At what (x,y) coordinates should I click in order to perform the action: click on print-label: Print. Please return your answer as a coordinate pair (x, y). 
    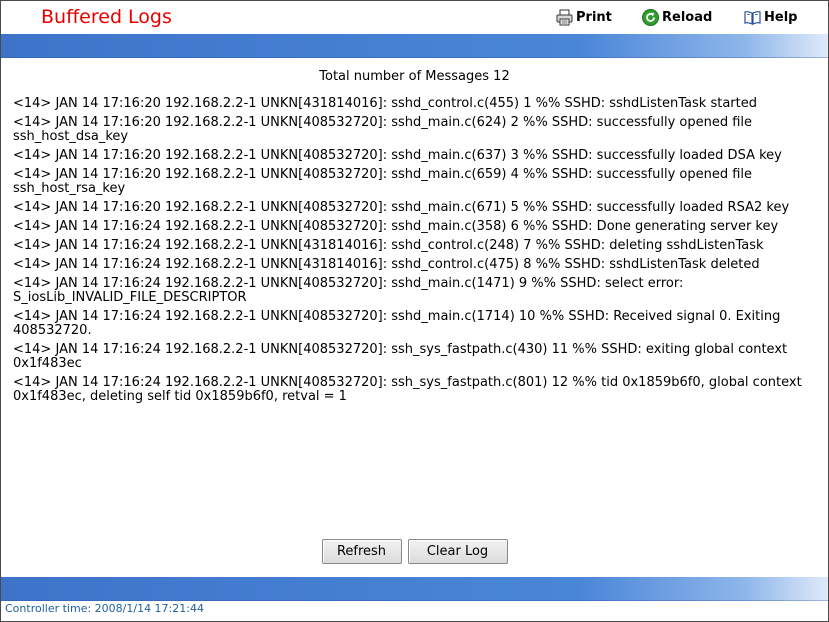
    Looking at the image, I should click on (594, 17).